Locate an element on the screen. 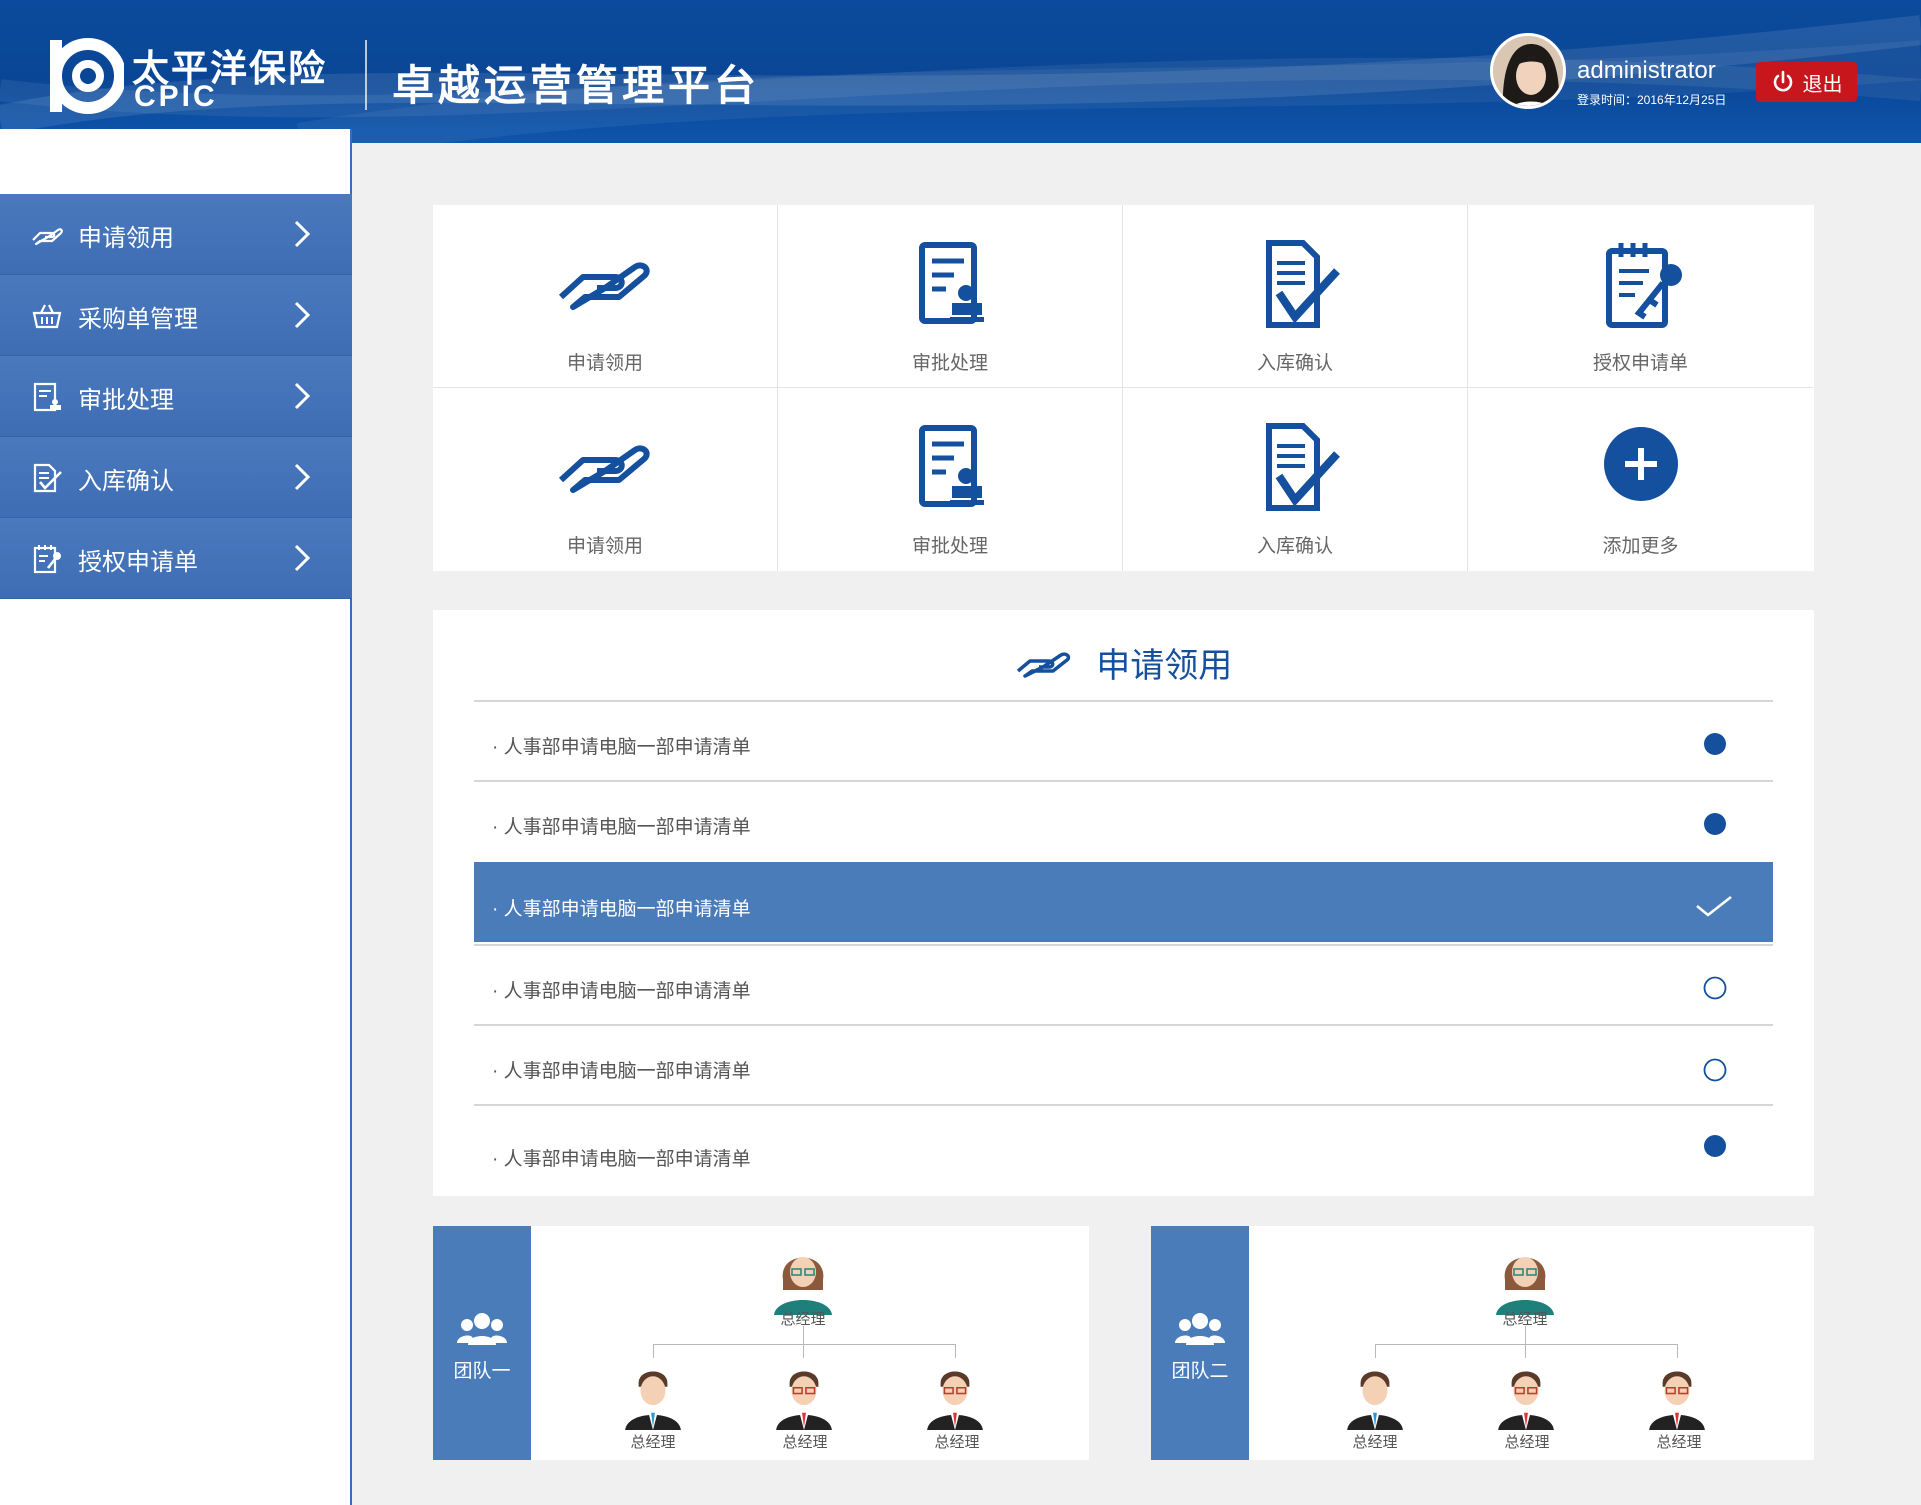  username: administrator is located at coordinates (1646, 70).